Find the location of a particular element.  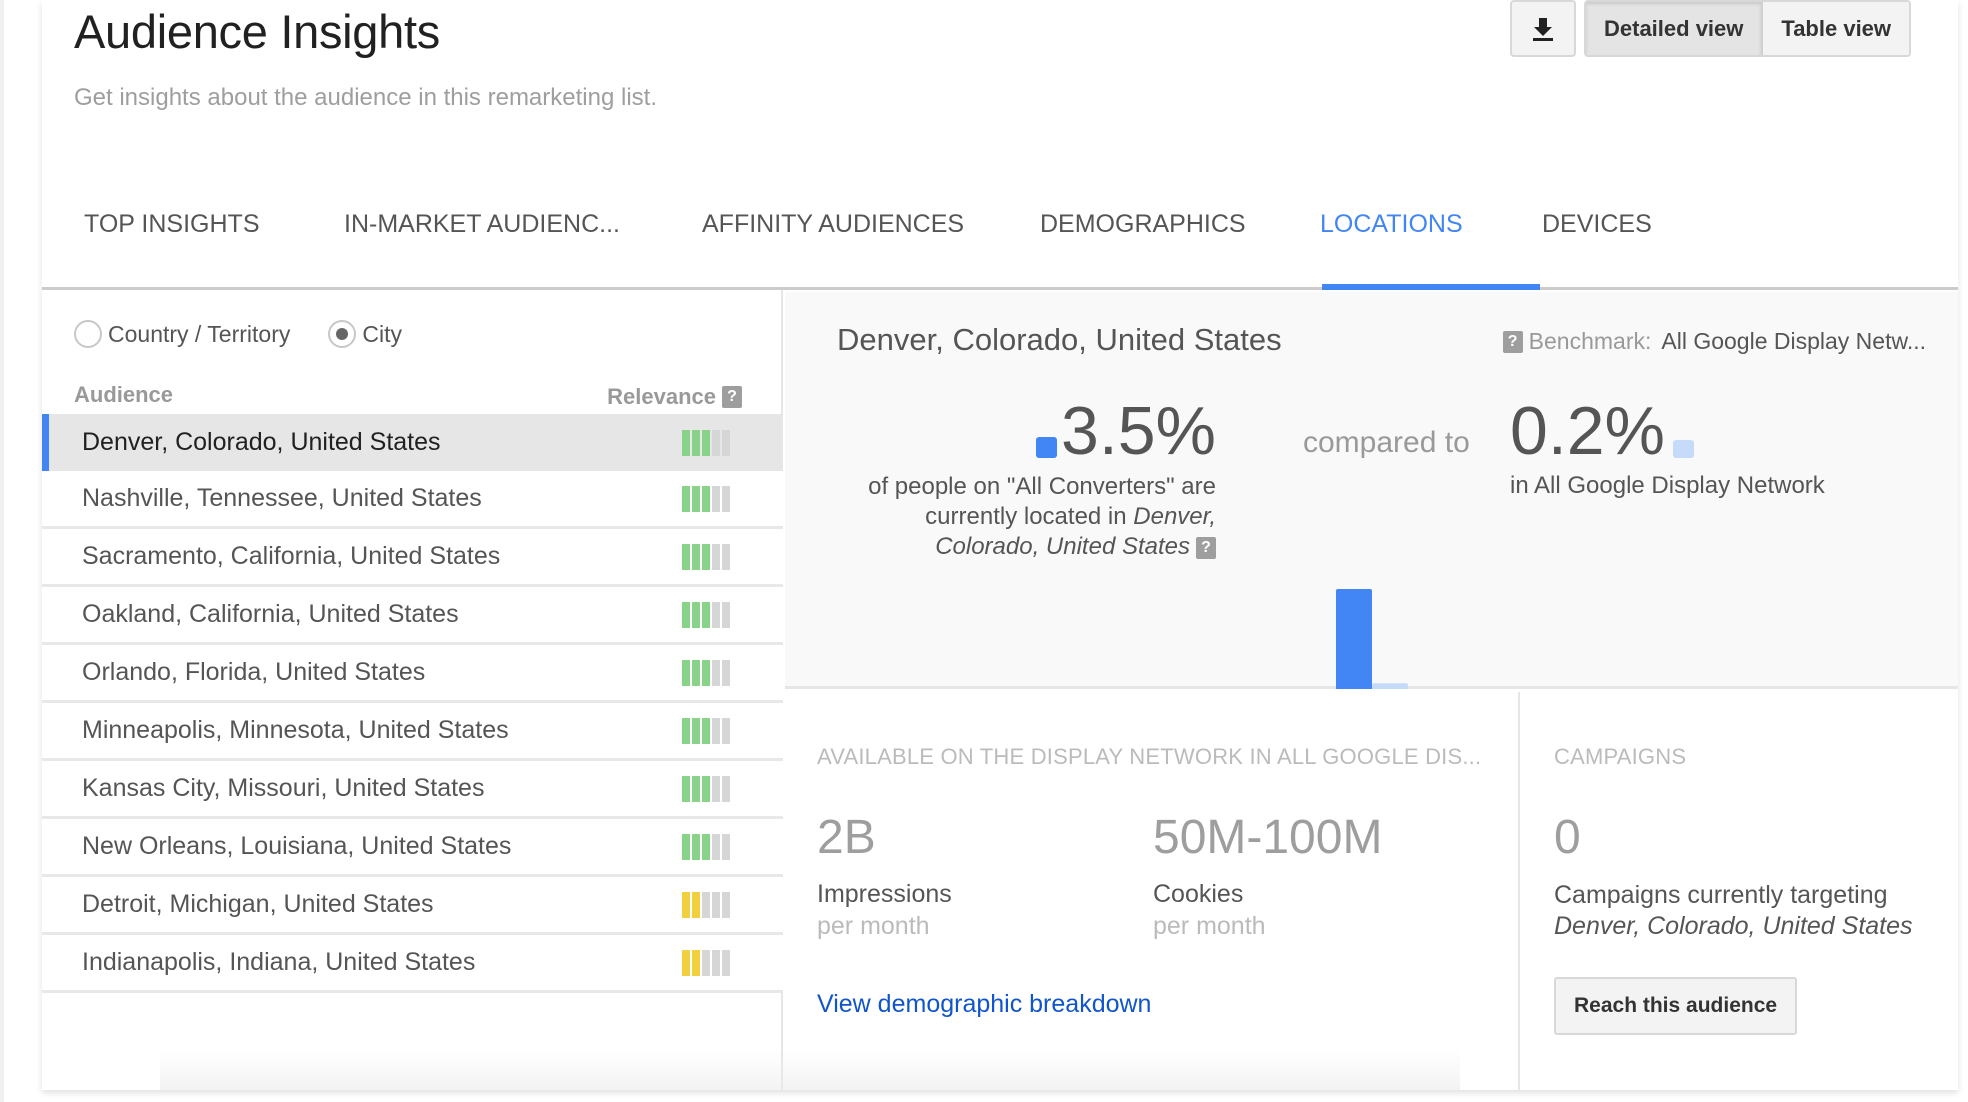

campaigns-count: 0 is located at coordinates (1567, 837).